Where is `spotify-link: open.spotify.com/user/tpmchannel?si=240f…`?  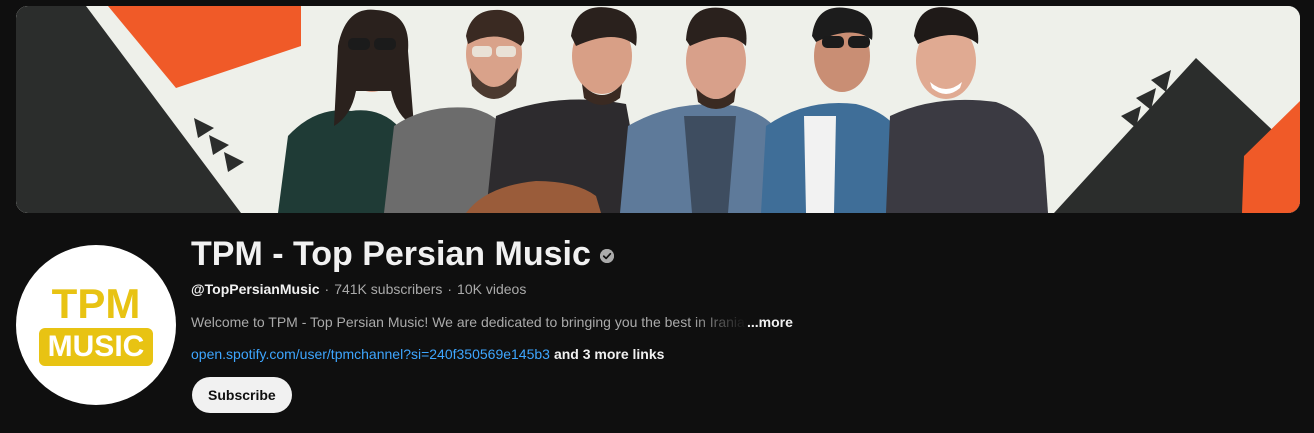
spotify-link: open.spotify.com/user/tpmchannel?si=240f… is located at coordinates (370, 354).